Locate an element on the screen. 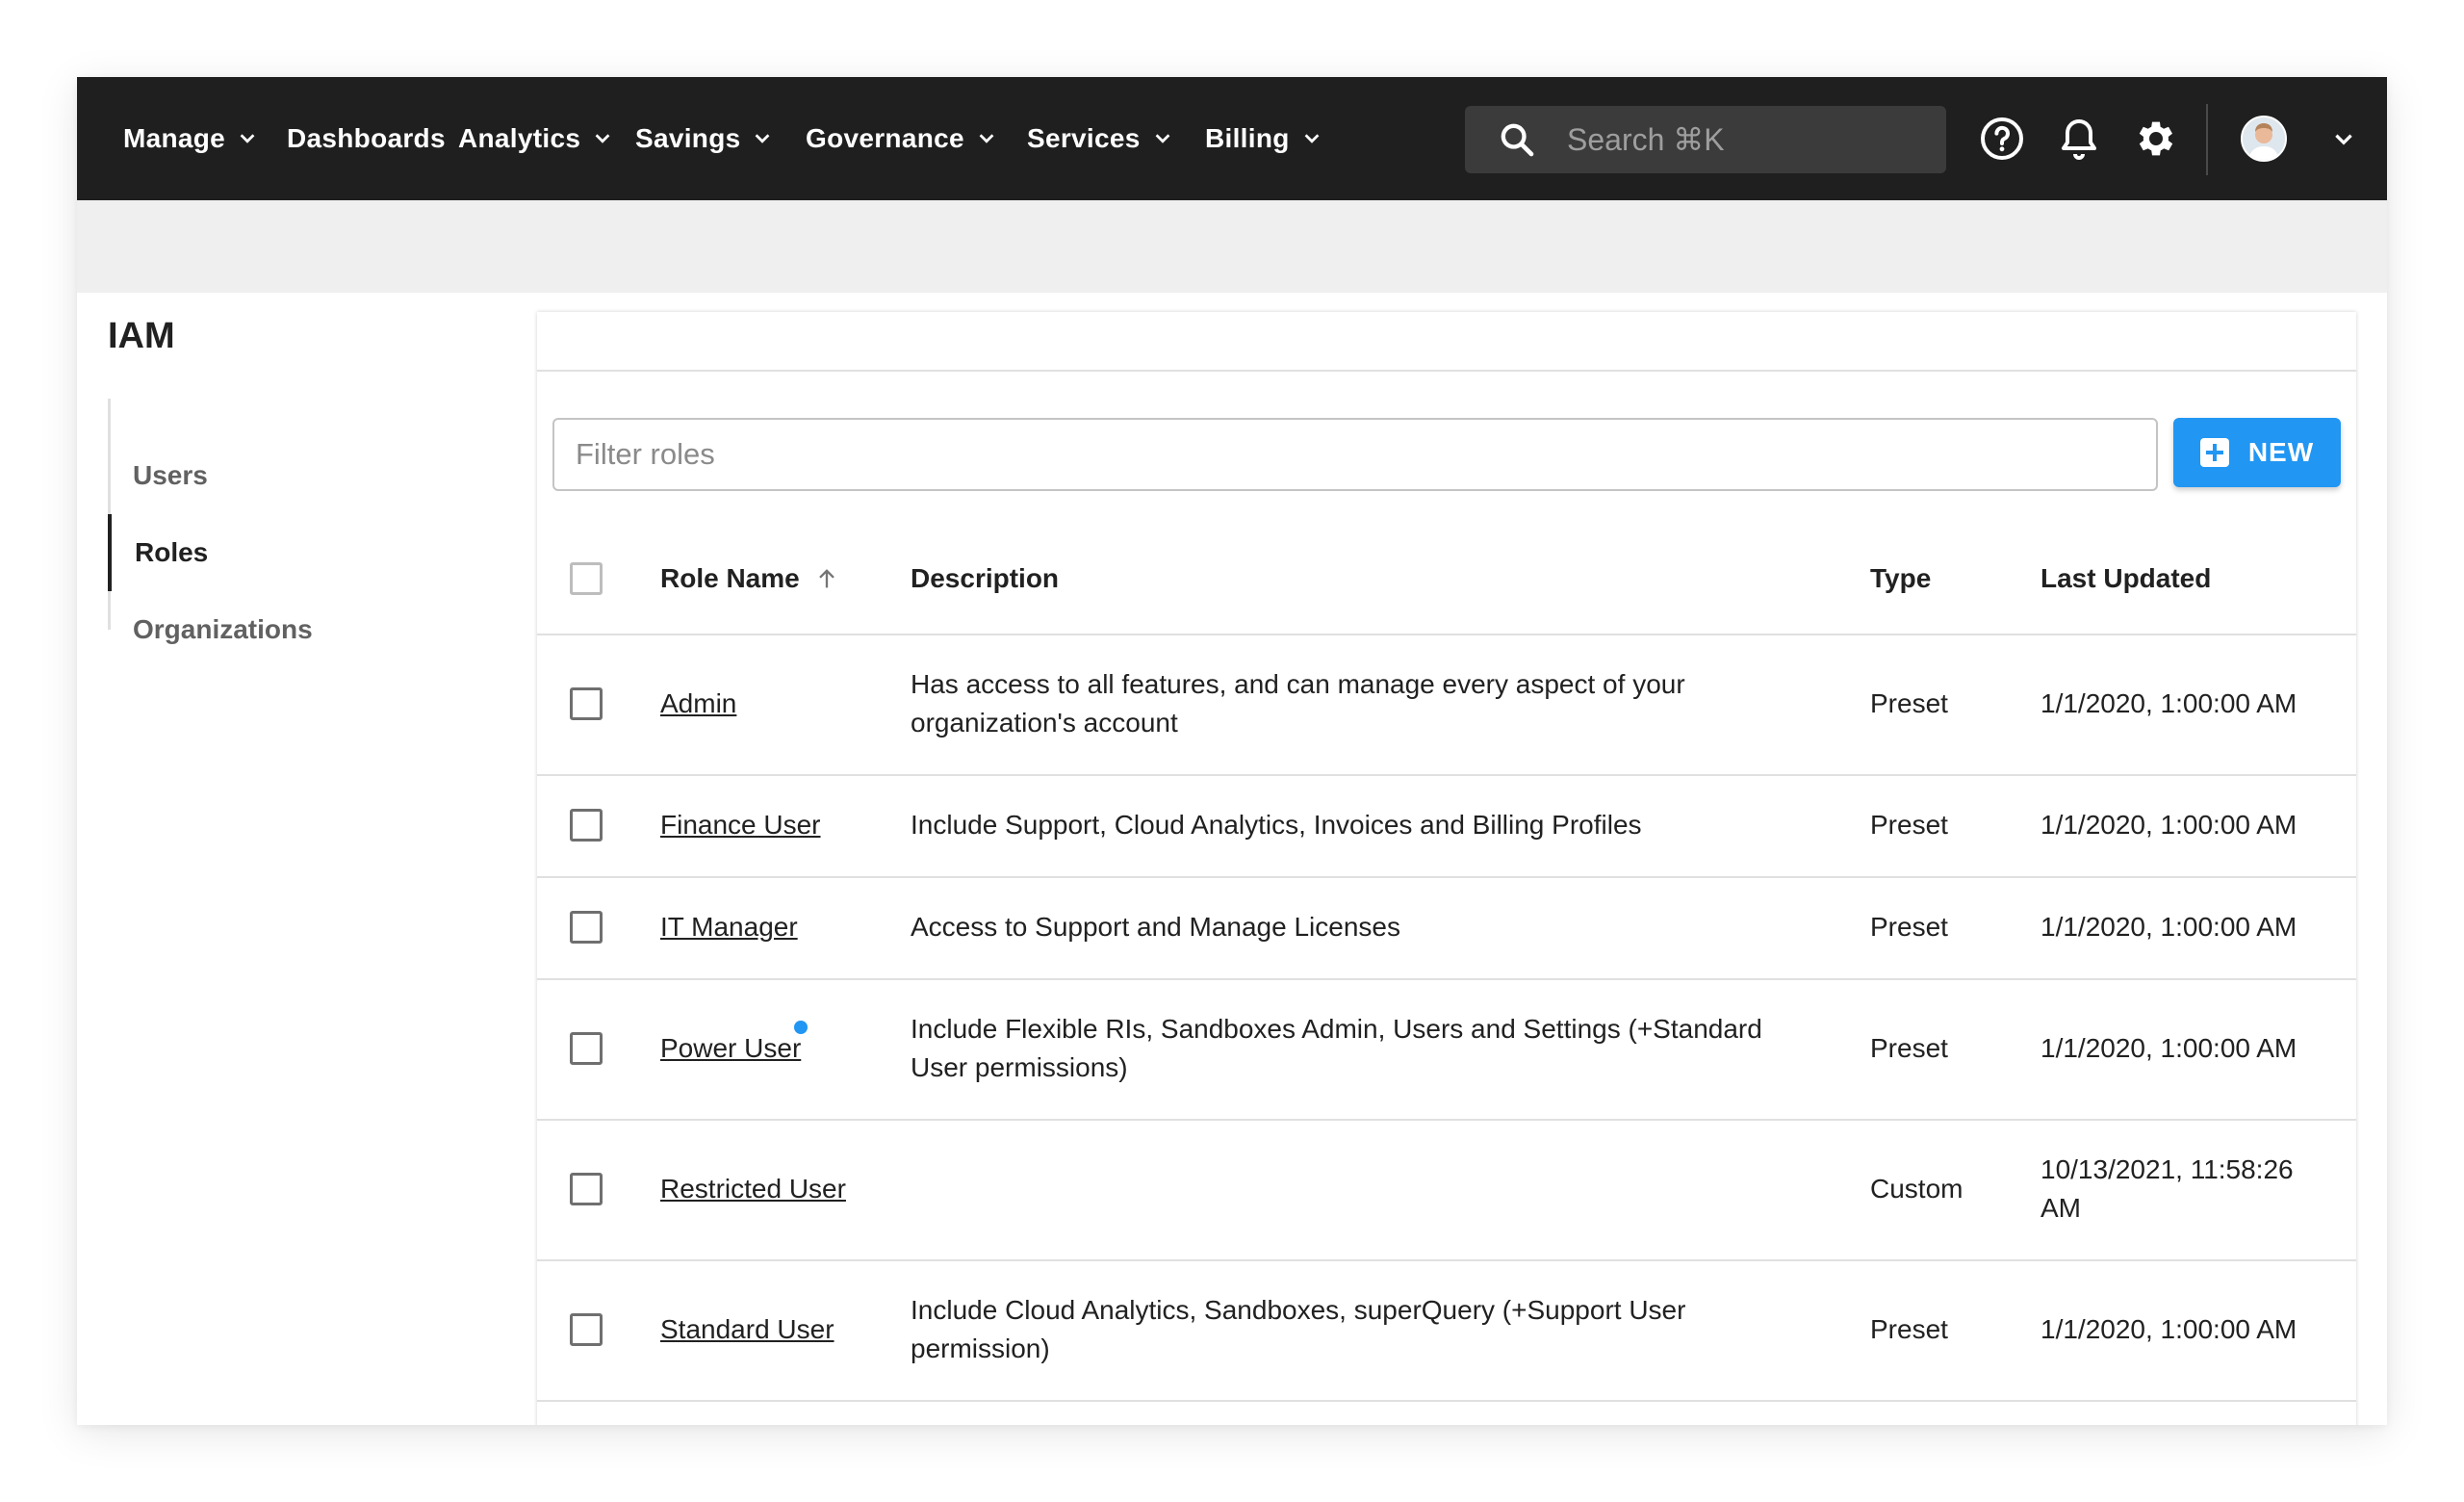 Image resolution: width=2464 pixels, height=1502 pixels. sidebar-item-label: Roles is located at coordinates (172, 552).